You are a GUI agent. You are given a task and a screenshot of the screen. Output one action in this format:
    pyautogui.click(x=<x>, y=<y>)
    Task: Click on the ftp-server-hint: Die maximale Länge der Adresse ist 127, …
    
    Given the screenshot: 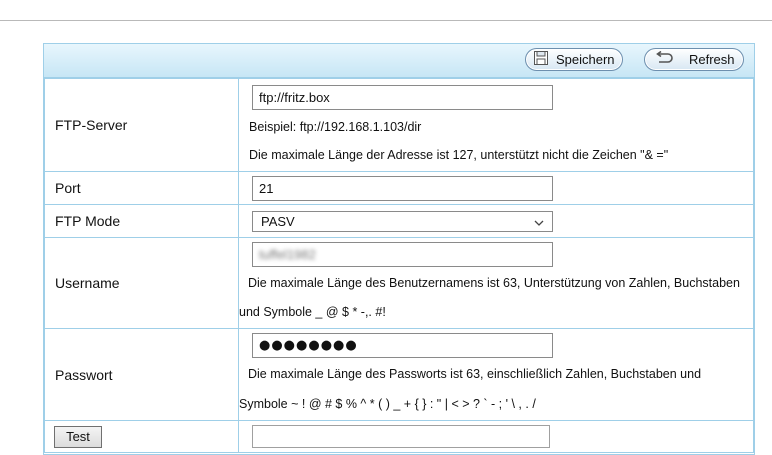 What is the action you would take?
    pyautogui.click(x=459, y=155)
    